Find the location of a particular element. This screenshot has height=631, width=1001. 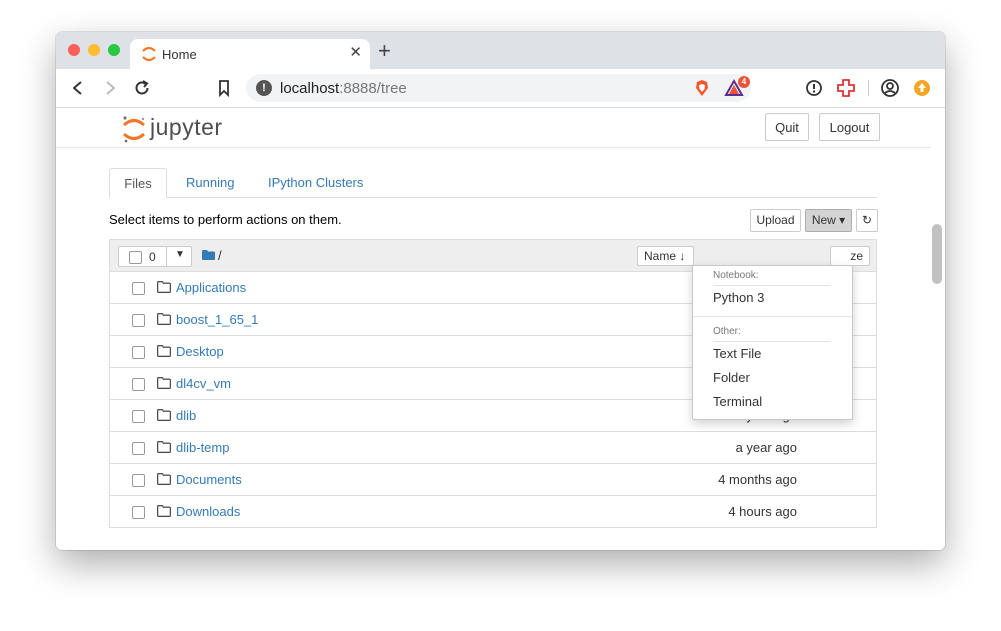

file-modified-date: 4 months ago is located at coordinates (757, 479).